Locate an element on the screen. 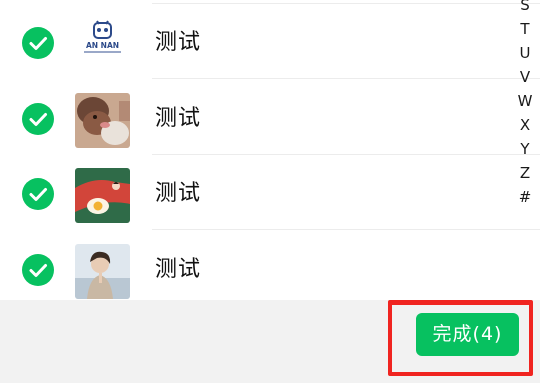 The width and height of the screenshot is (540, 383). index-letter-x: X is located at coordinates (525, 125).